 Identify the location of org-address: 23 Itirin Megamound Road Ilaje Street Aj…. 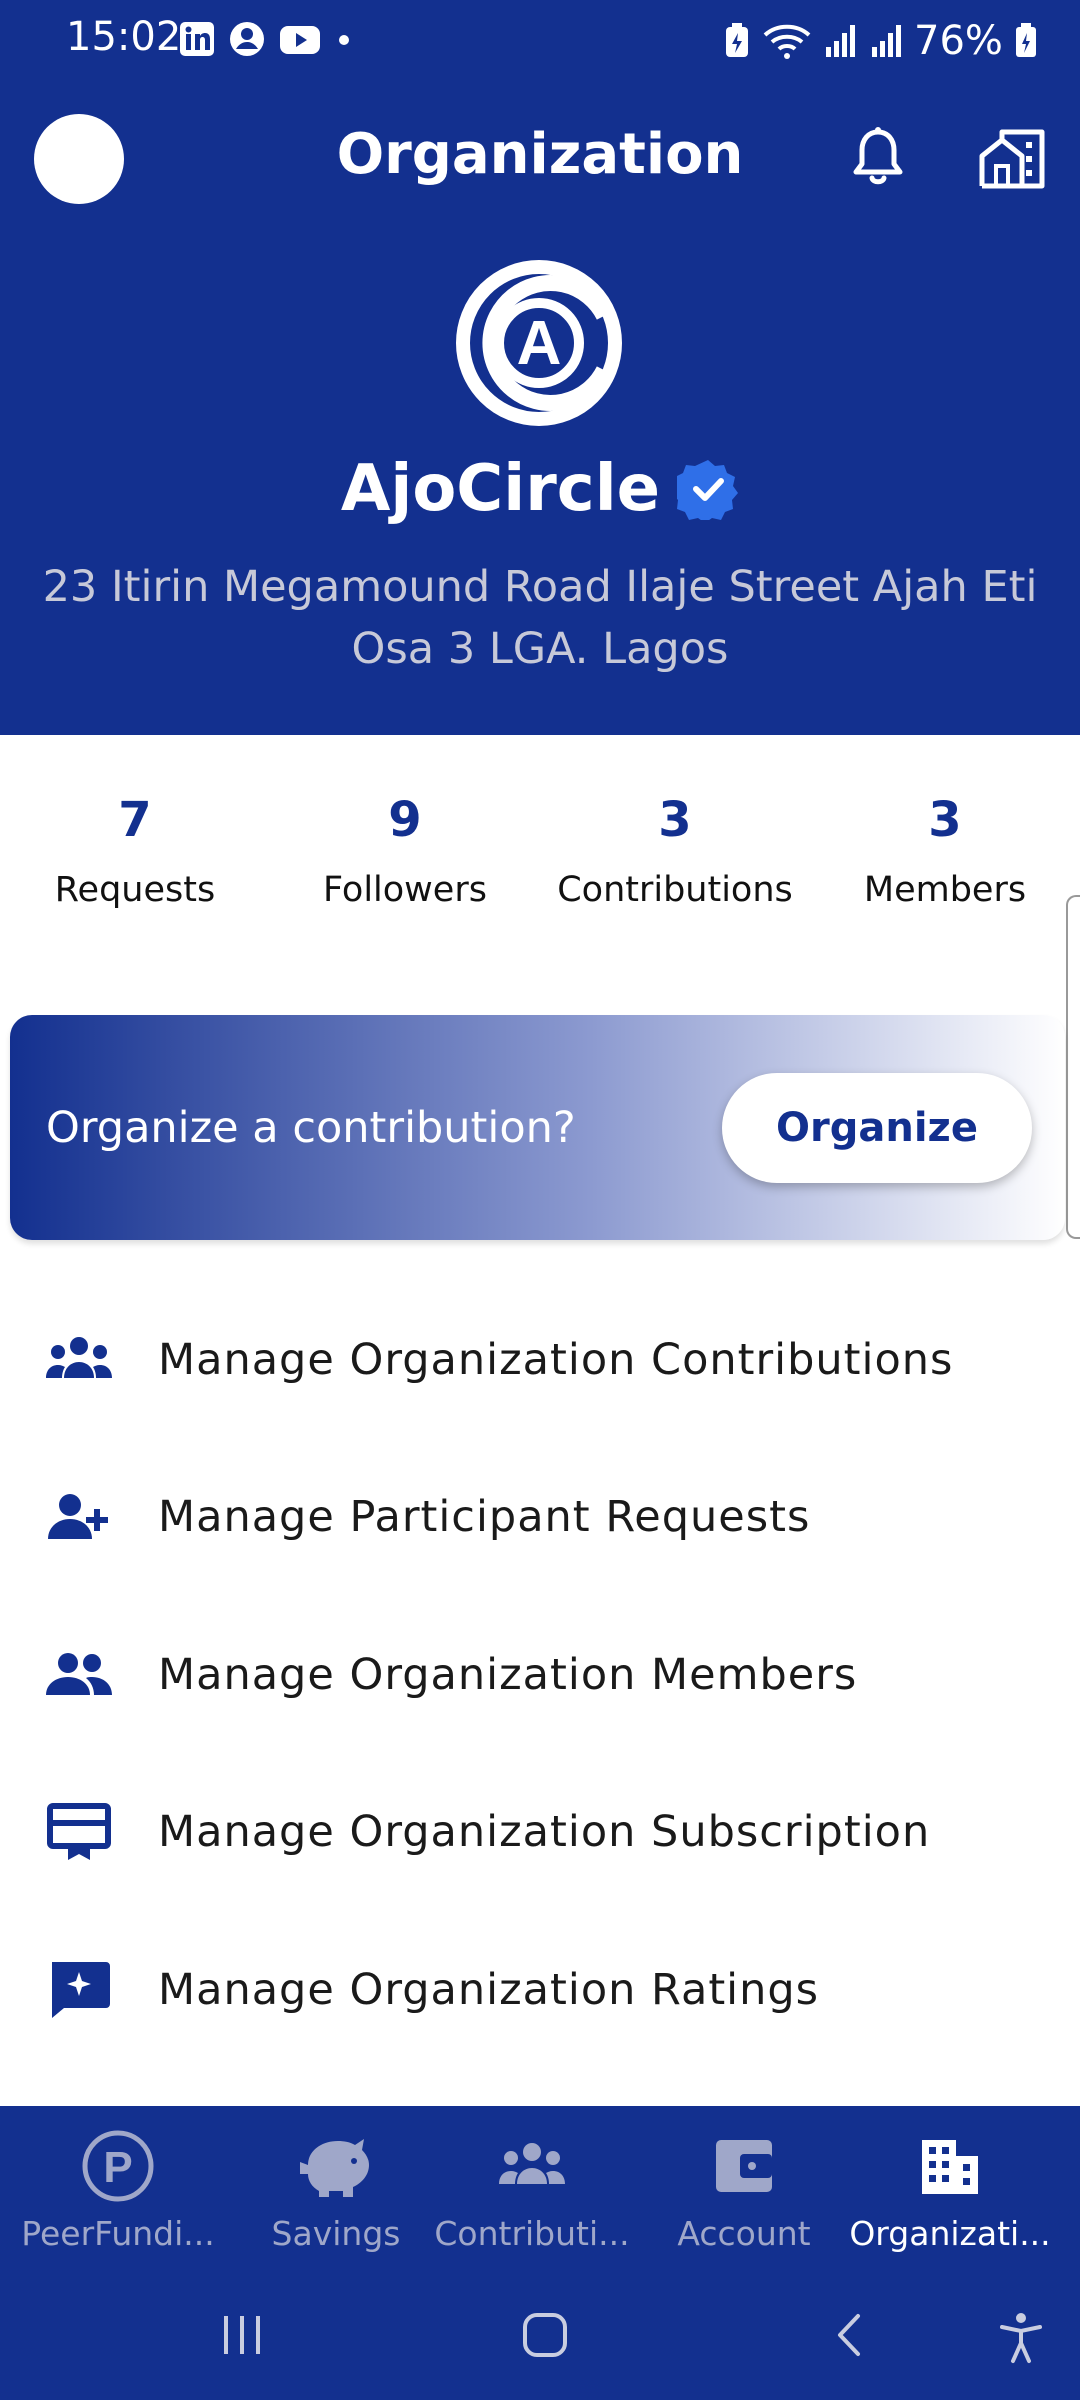
(540, 618).